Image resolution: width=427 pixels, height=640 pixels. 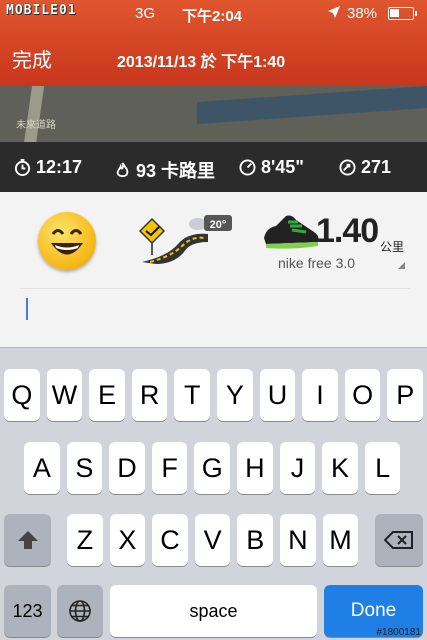 What do you see at coordinates (340, 468) in the screenshot?
I see `key-k: K` at bounding box center [340, 468].